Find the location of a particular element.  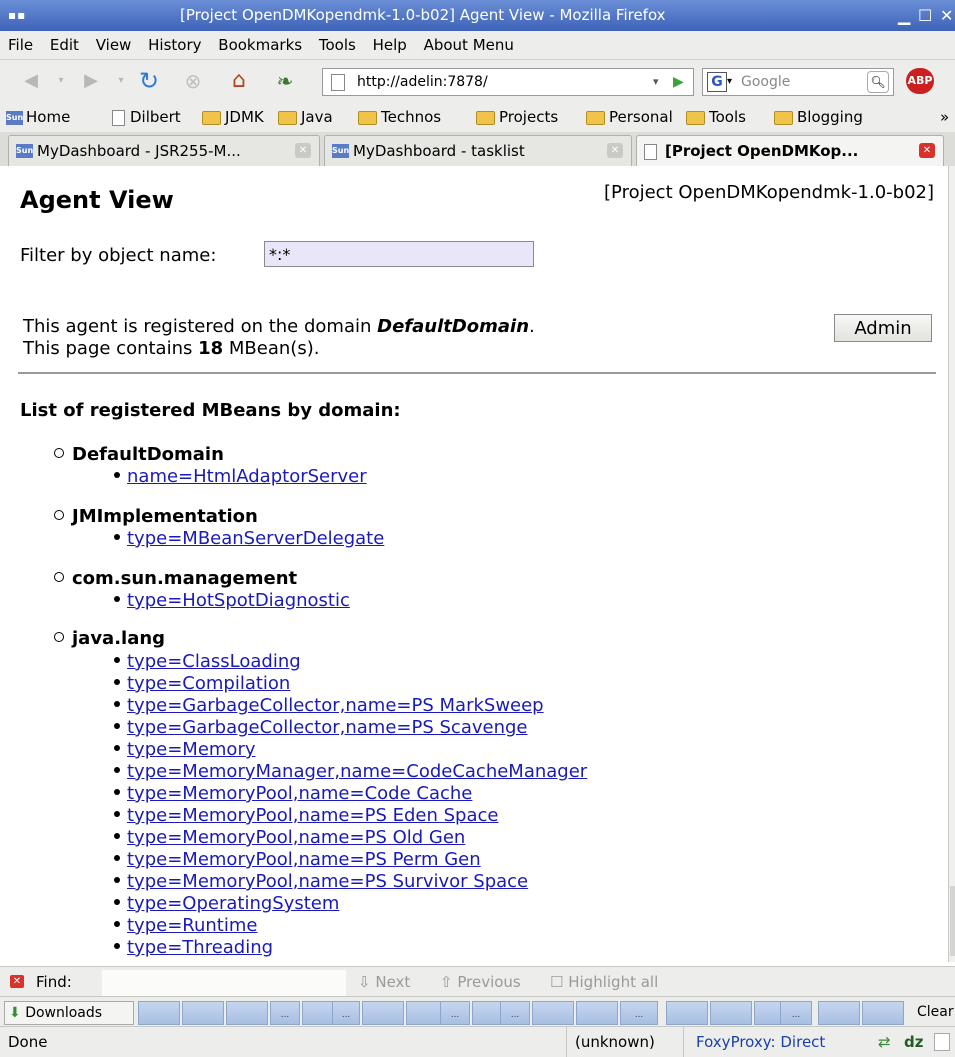

forward-icon: ▶ is located at coordinates (91, 81).